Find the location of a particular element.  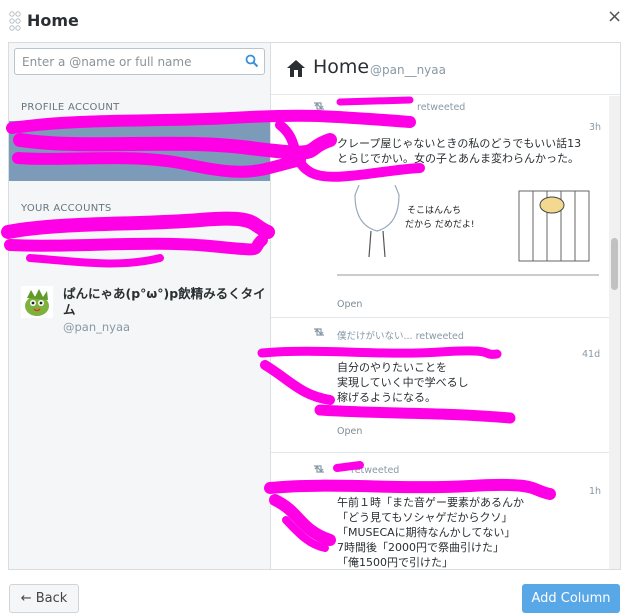

drag-grip-icon is located at coordinates (15, 21).